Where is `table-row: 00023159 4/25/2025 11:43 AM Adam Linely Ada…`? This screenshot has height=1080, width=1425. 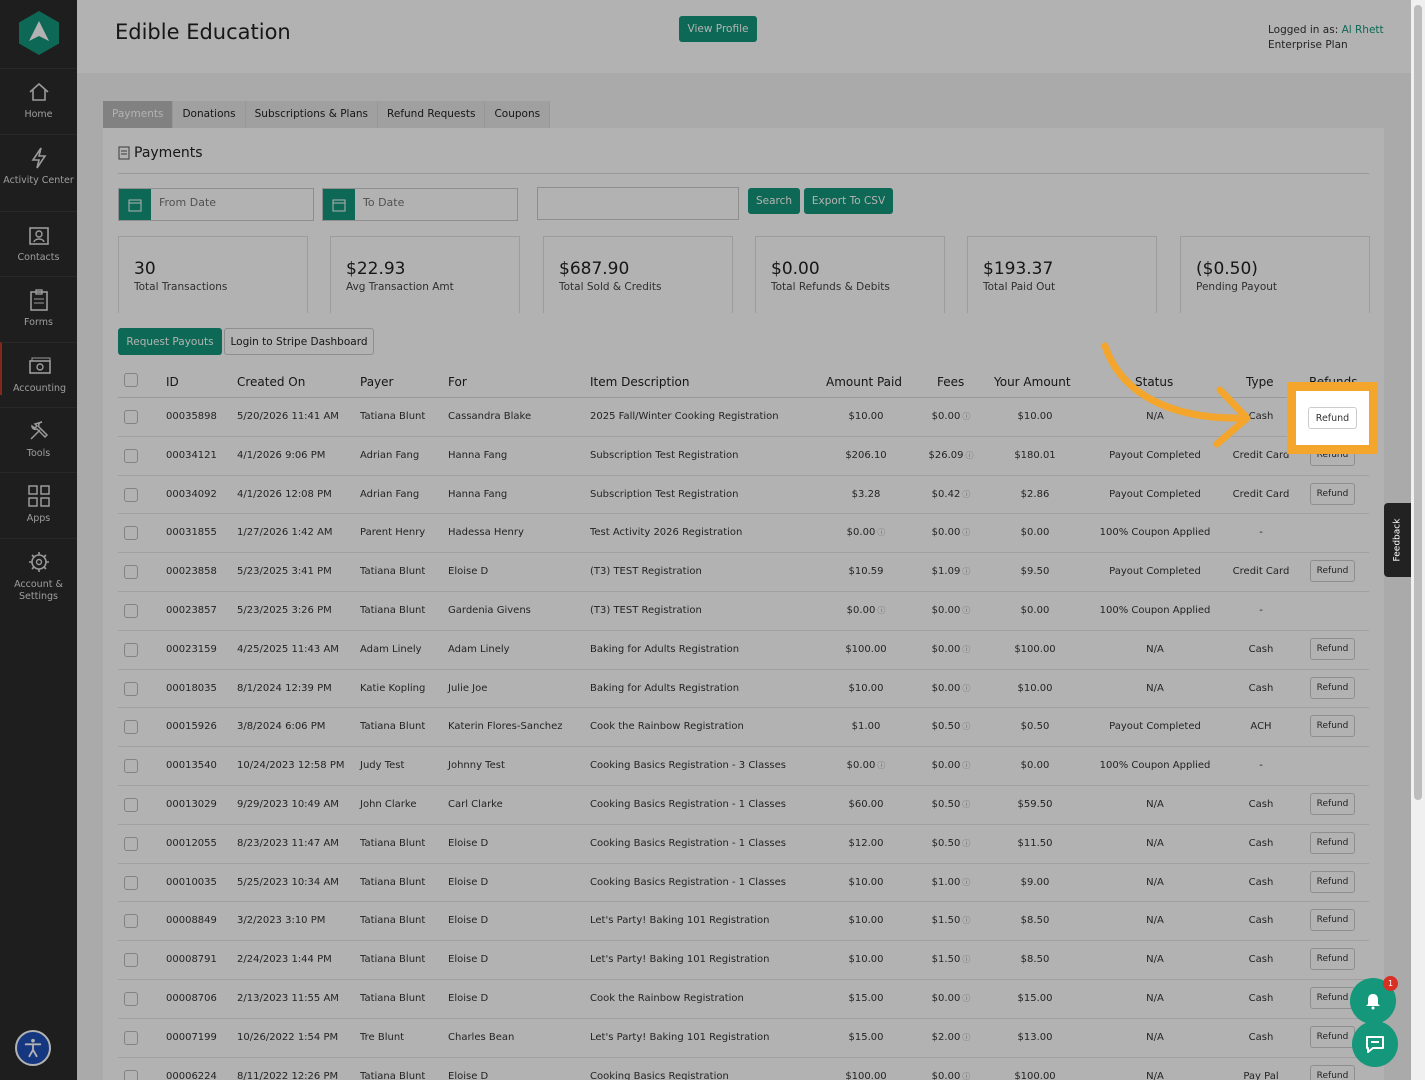 table-row: 00023159 4/25/2025 11:43 AM Adam Linely Ada… is located at coordinates (743, 650).